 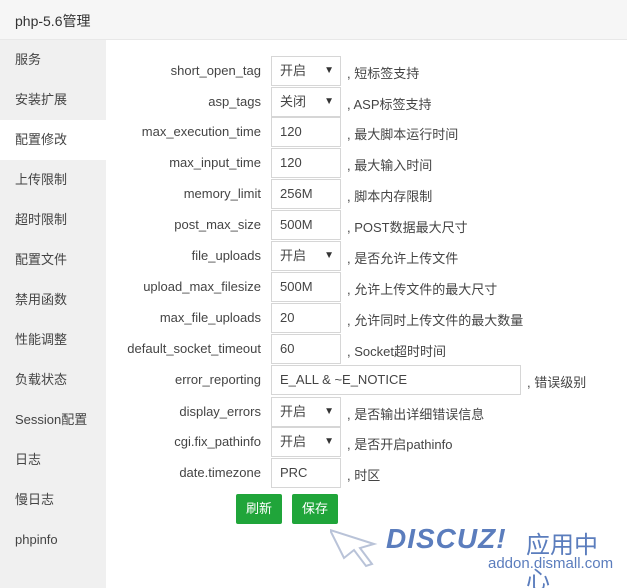 What do you see at coordinates (390, 196) in the screenshot?
I see `field-hint: , 脚本内存限制` at bounding box center [390, 196].